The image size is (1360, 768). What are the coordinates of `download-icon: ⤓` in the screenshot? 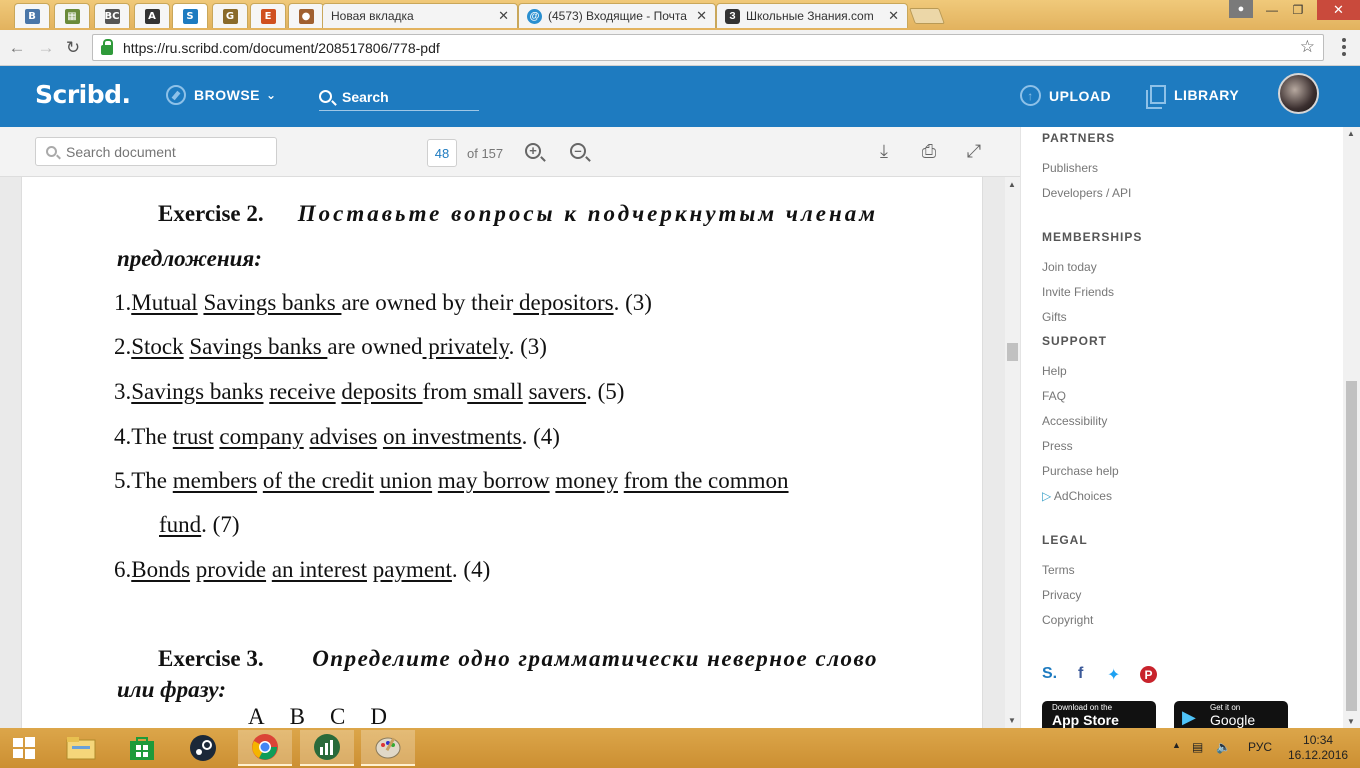 It's located at (884, 151).